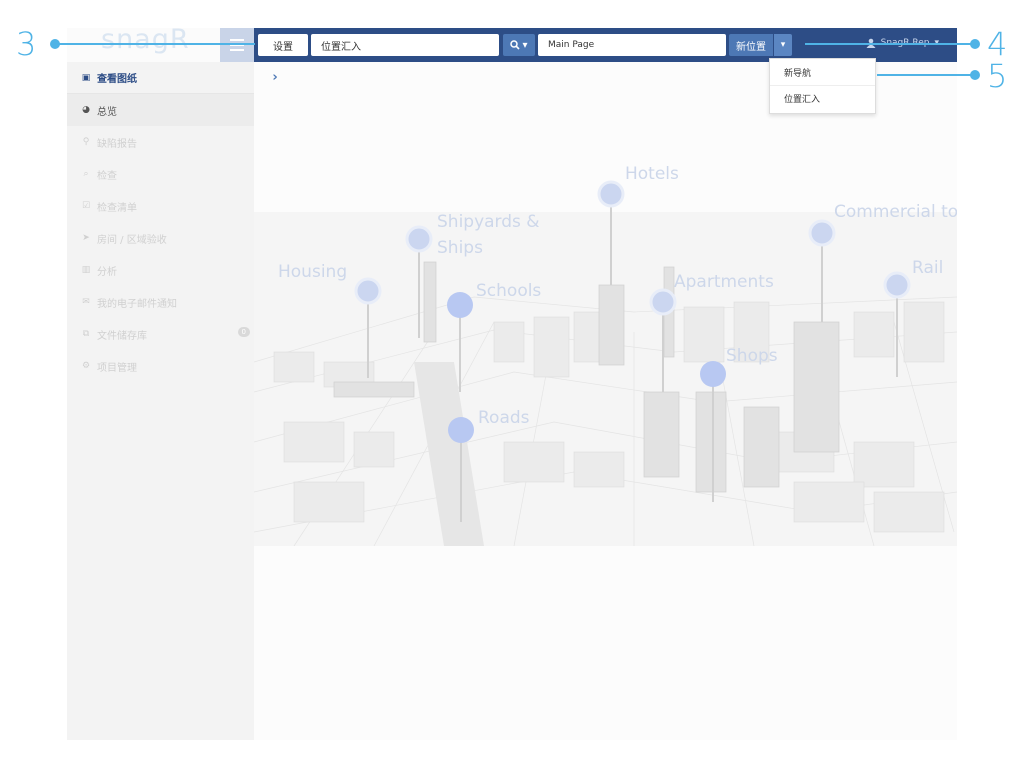 Image resolution: width=1024 pixels, height=768 pixels. I want to click on callout-number-5: 5, so click(997, 76).